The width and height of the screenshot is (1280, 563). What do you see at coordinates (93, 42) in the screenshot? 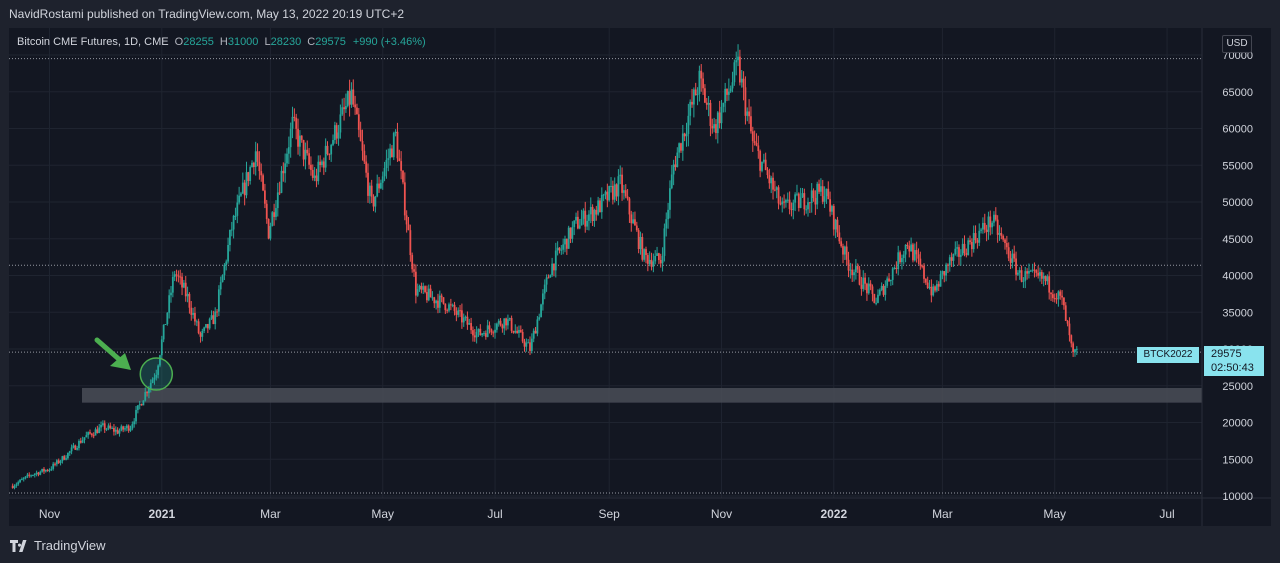
I see `symbol-title: Bitcoin CME Futures, 1D, CME` at bounding box center [93, 42].